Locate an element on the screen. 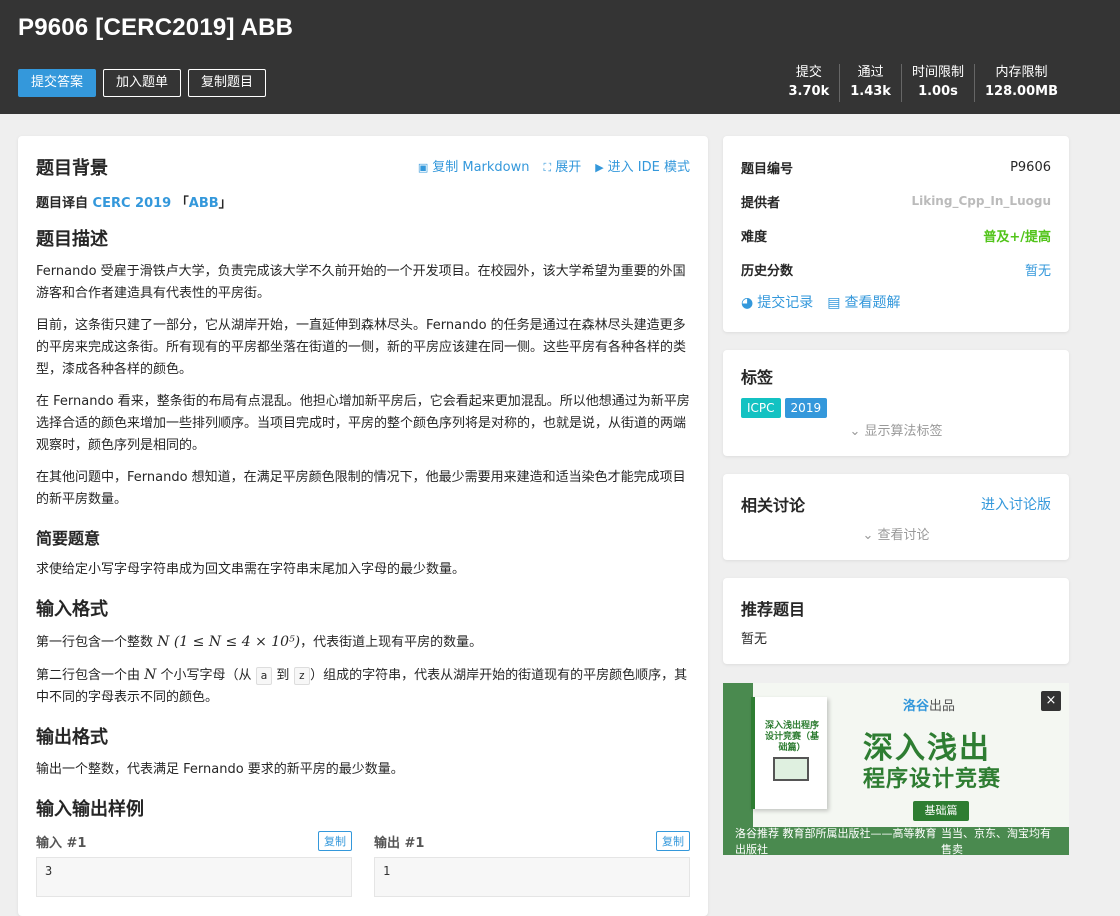 This screenshot has height=916, width=1120. history-score-value: 暂无 is located at coordinates (1037, 271).